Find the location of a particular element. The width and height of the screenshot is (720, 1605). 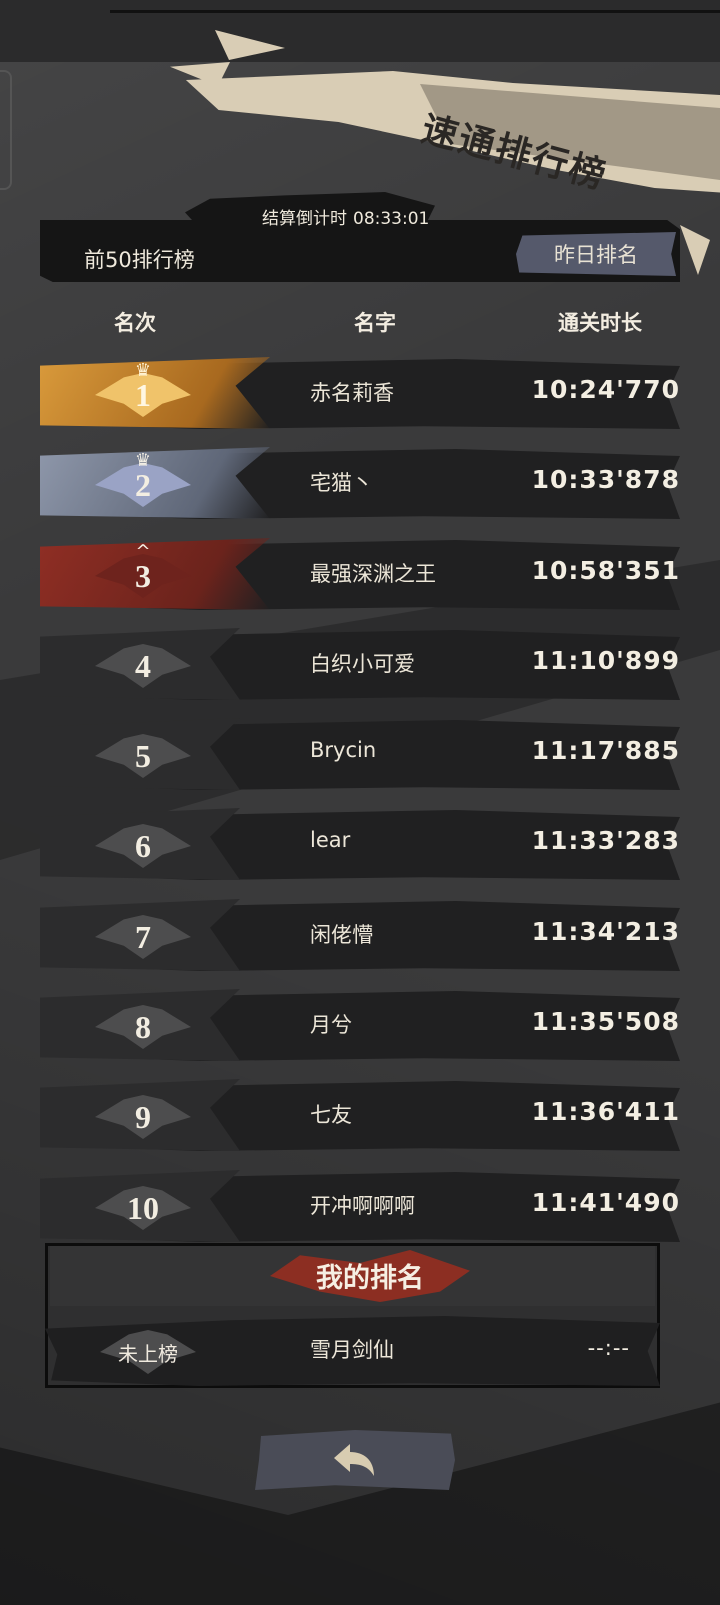

player-name: 闲佬懵 is located at coordinates (341, 935).